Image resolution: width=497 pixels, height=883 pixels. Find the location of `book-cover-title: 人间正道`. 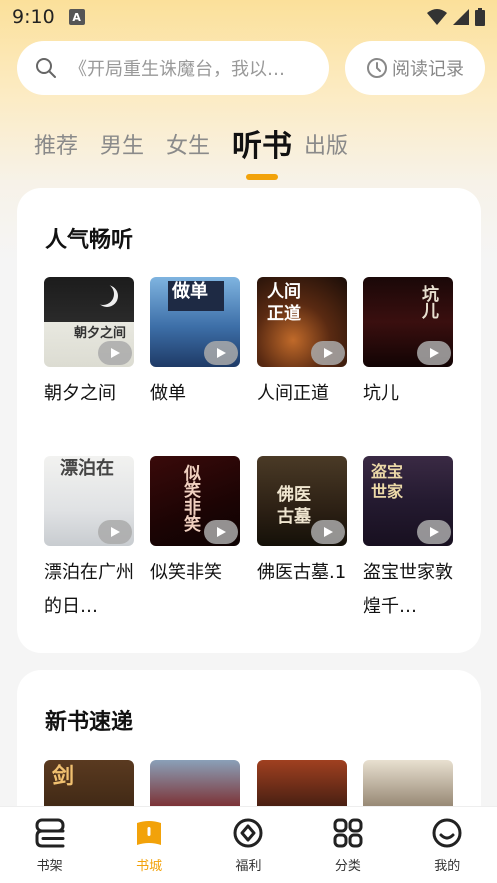

book-cover-title: 人间正道 is located at coordinates (284, 303).